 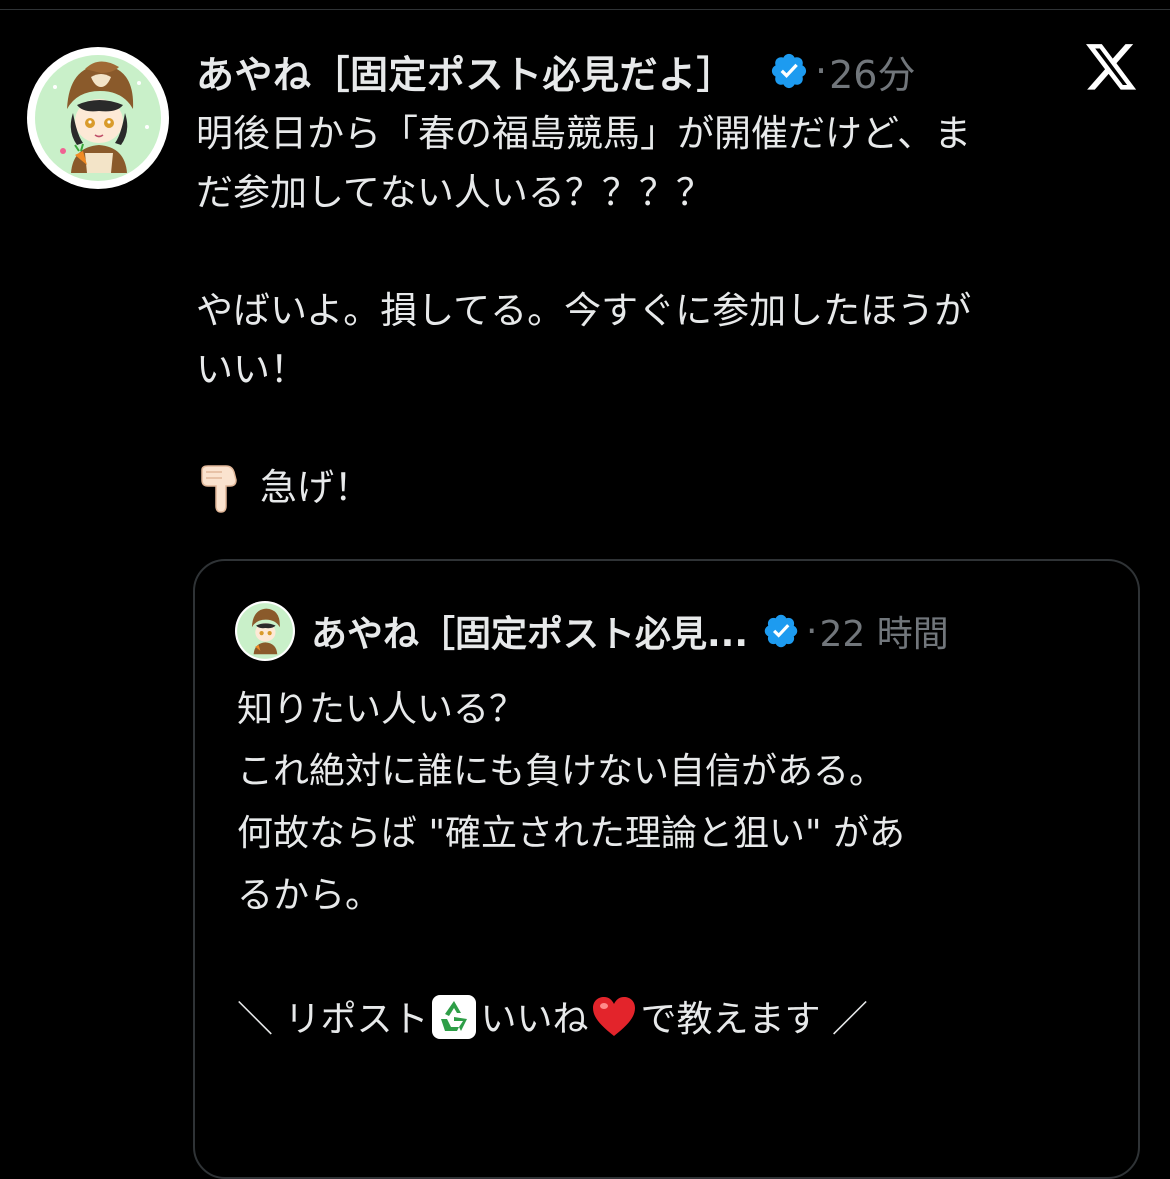 I want to click on post-text-line: 明後日から「春の福島競馬」が開催だけど、ま, so click(x=584, y=133).